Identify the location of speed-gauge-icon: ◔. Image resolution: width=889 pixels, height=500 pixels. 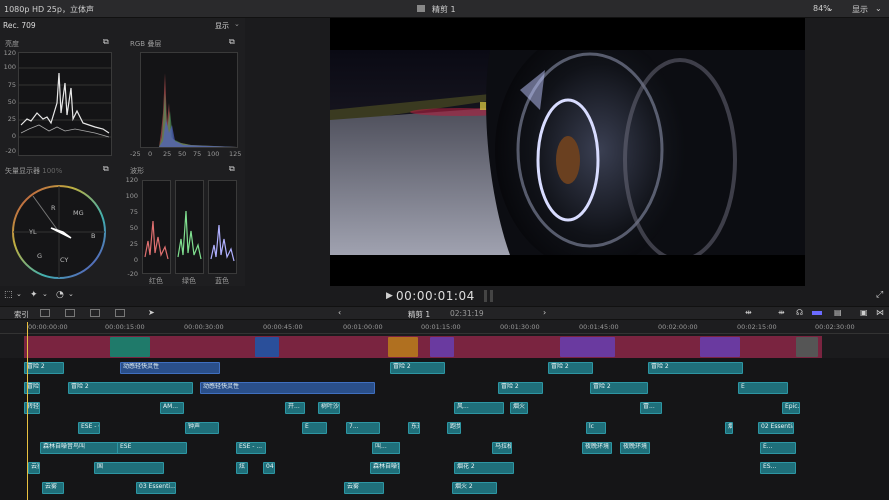
(60, 295).